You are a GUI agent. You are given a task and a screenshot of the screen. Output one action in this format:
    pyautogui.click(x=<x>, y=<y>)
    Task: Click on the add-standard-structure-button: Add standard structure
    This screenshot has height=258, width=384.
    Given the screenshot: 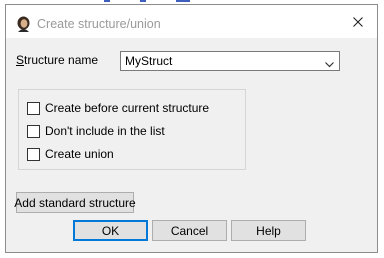 What is the action you would take?
    pyautogui.click(x=75, y=202)
    